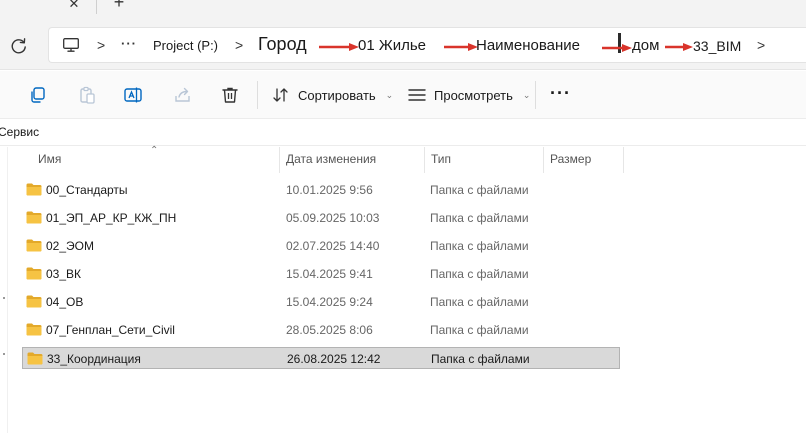  Describe the element at coordinates (584, 160) in the screenshot. I see `column-header-size: Размер` at that location.